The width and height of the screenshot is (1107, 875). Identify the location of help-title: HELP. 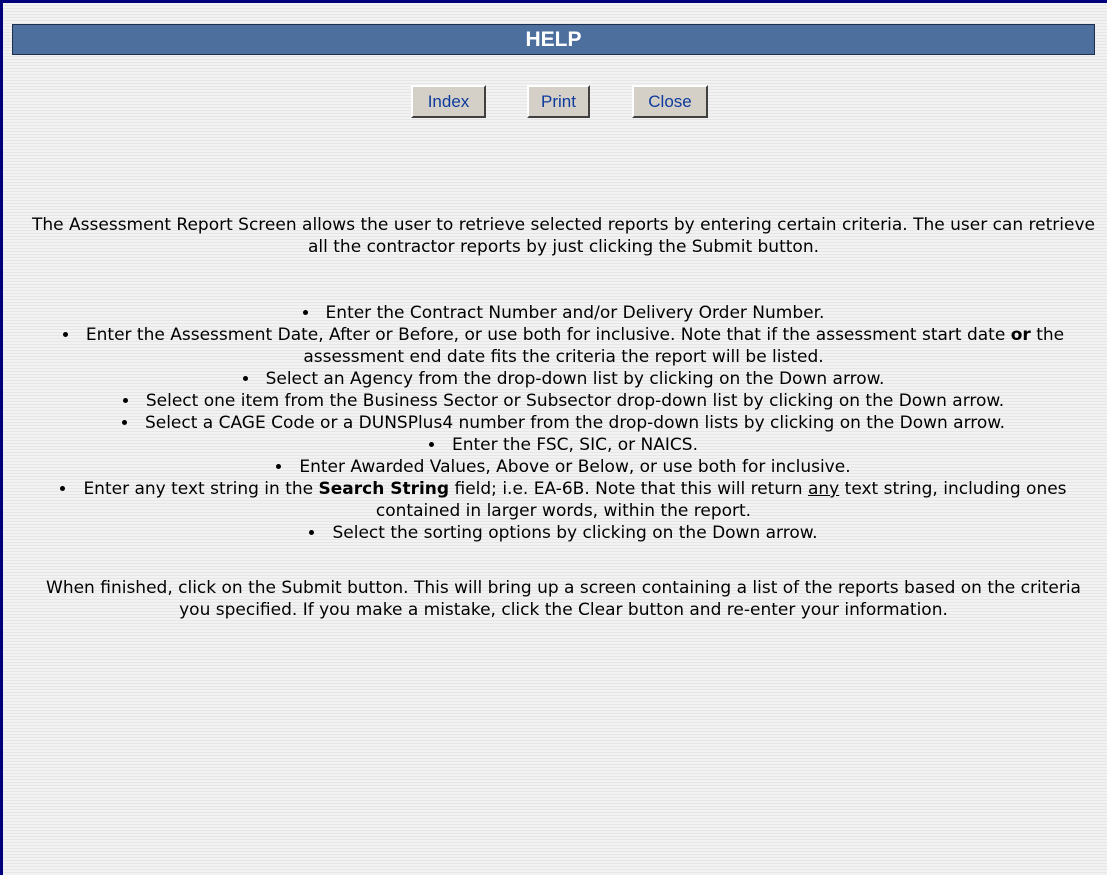
(553, 39).